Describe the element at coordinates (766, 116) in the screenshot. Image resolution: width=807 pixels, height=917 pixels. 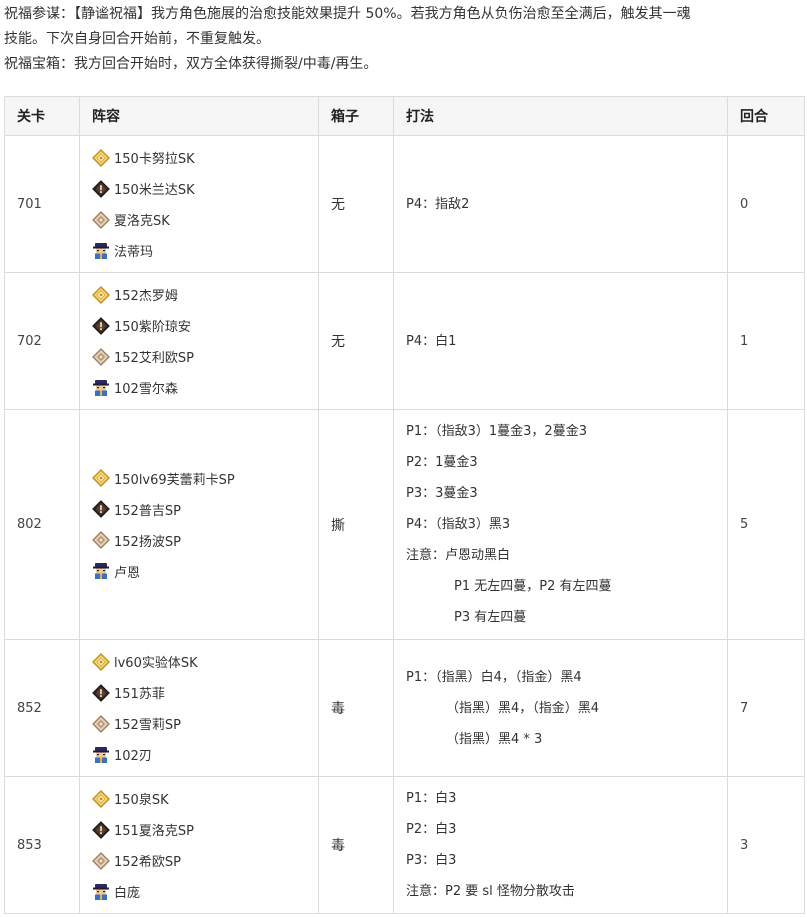
I see `header-rounds: 回合` at that location.